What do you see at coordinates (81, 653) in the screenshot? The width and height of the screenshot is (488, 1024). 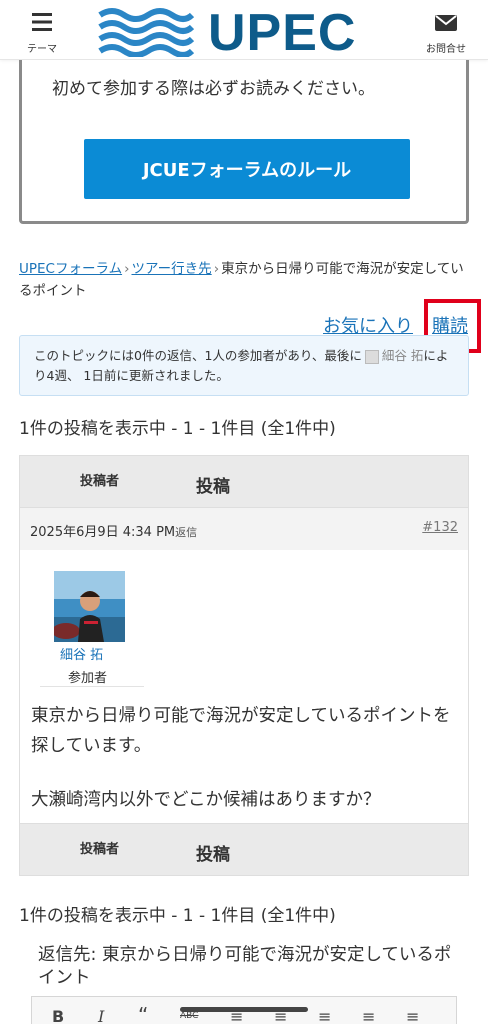 I see `author-name: 細谷 拓` at bounding box center [81, 653].